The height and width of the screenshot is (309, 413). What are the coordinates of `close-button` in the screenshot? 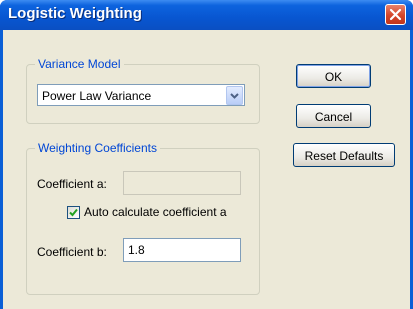 It's located at (395, 14).